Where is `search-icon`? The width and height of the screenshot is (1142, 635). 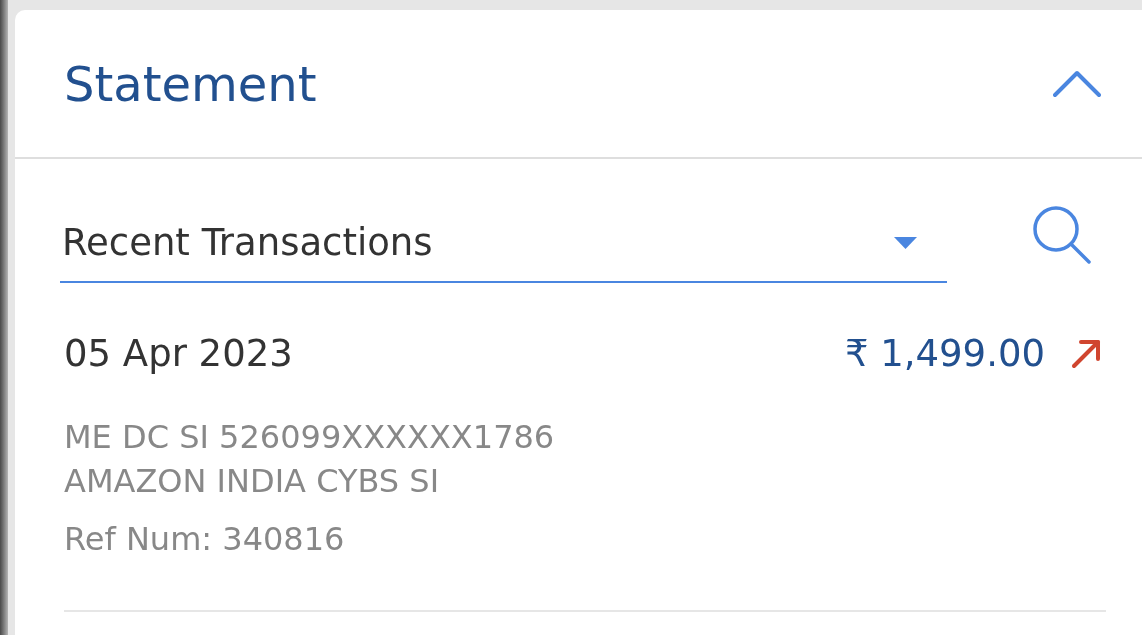
search-icon is located at coordinates (1062, 235).